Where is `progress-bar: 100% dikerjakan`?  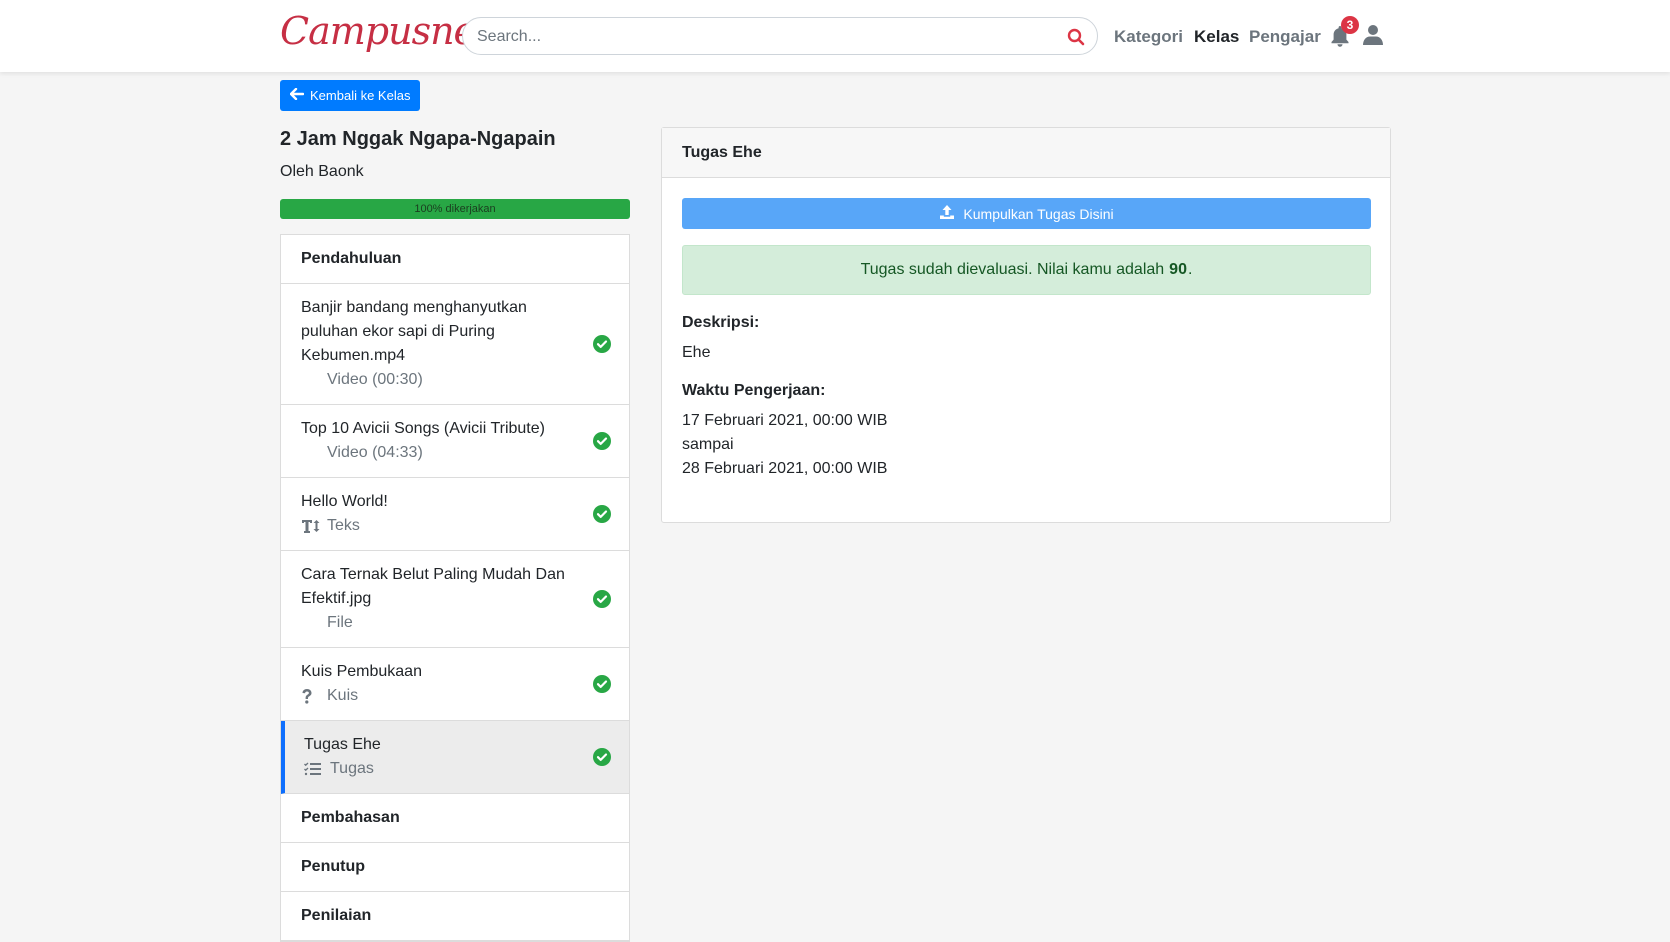
progress-bar: 100% dikerjakan is located at coordinates (455, 209).